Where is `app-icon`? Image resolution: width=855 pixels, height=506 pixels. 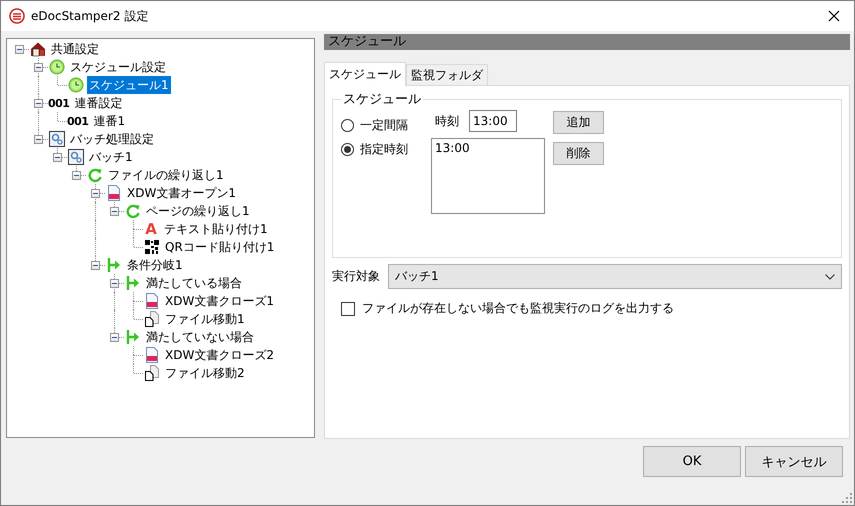
app-icon is located at coordinates (17, 16).